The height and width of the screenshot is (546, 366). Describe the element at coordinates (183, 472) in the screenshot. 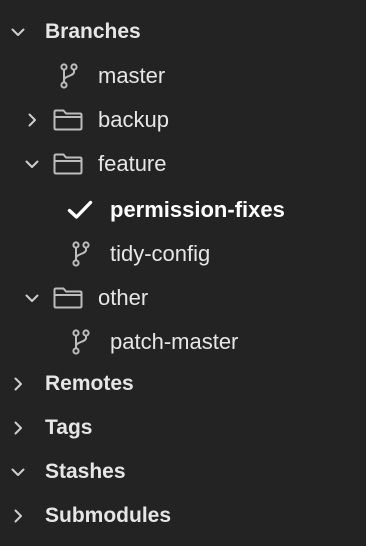

I see `stashes-section-header: Stashes` at that location.